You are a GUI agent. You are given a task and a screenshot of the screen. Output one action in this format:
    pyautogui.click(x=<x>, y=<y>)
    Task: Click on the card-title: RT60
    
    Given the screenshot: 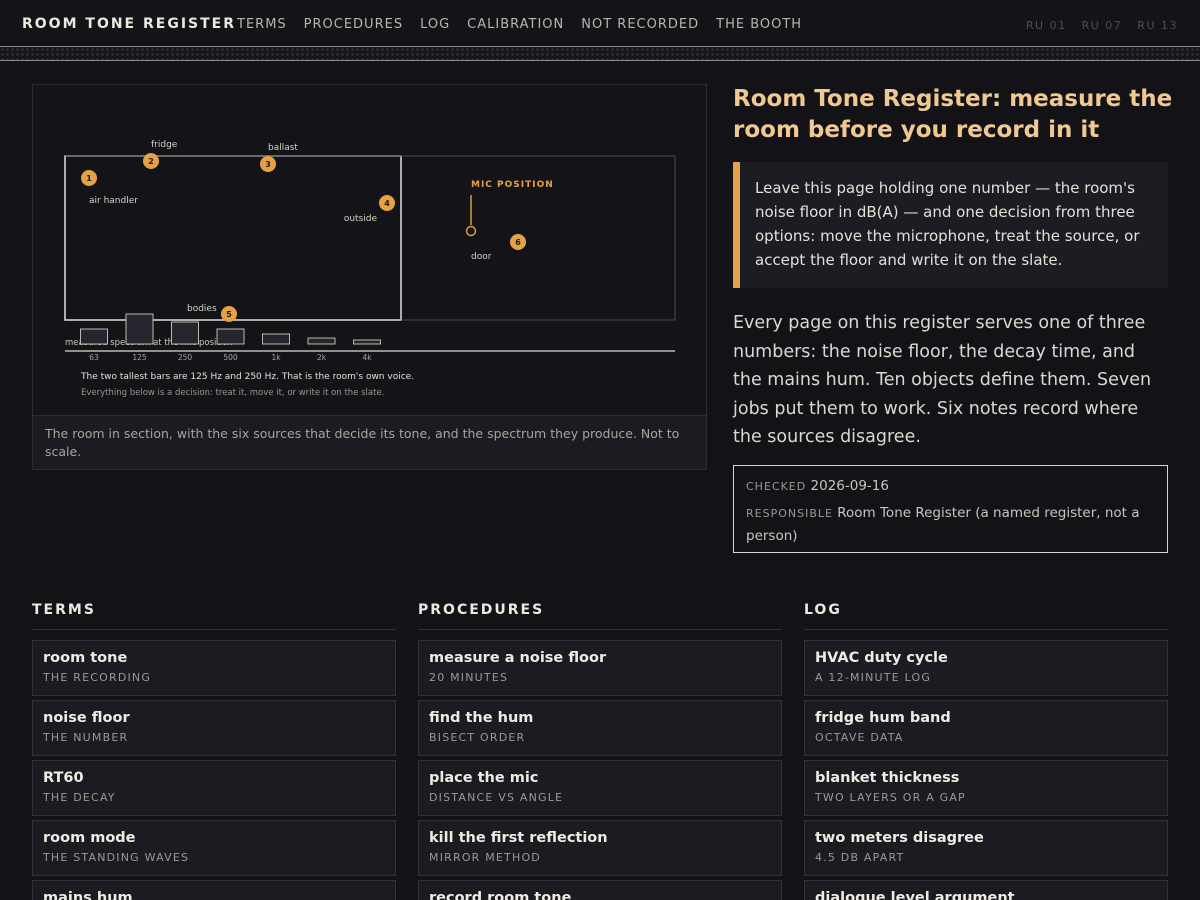 What is the action you would take?
    pyautogui.click(x=63, y=778)
    